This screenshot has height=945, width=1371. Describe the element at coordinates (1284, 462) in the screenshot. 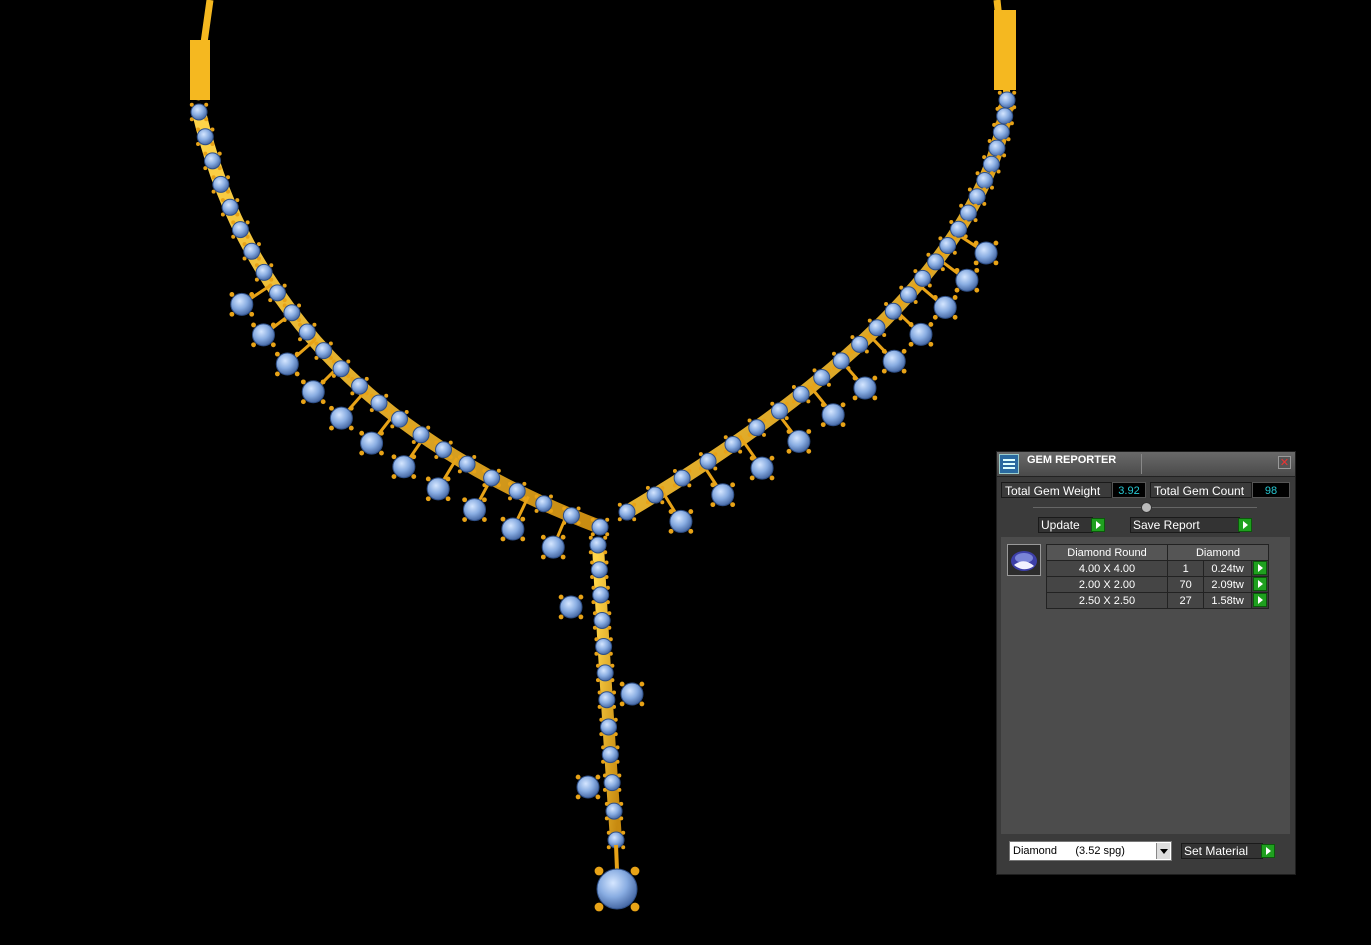

I see `close-icon: ✕` at that location.